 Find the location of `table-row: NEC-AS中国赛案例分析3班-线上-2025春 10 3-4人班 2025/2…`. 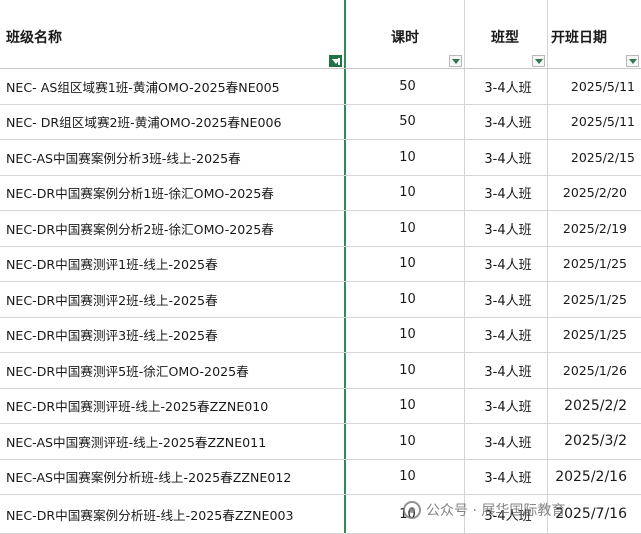

table-row: NEC-AS中国赛案例分析3班-线上-2025春 10 3-4人班 2025/2… is located at coordinates (320, 158).